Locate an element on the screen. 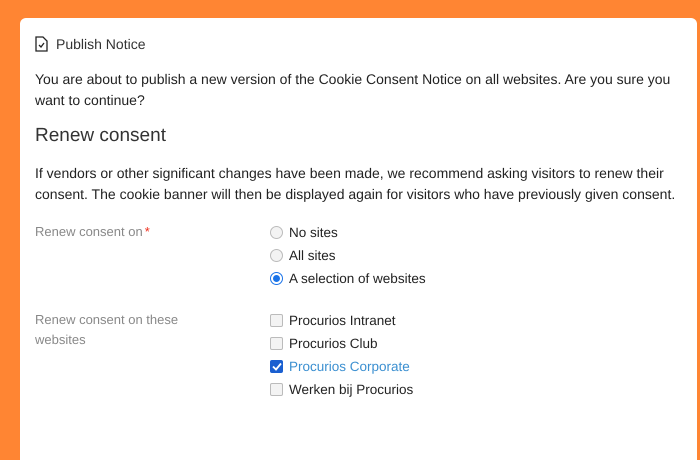  dialog-title: Publish Notice is located at coordinates (101, 44).